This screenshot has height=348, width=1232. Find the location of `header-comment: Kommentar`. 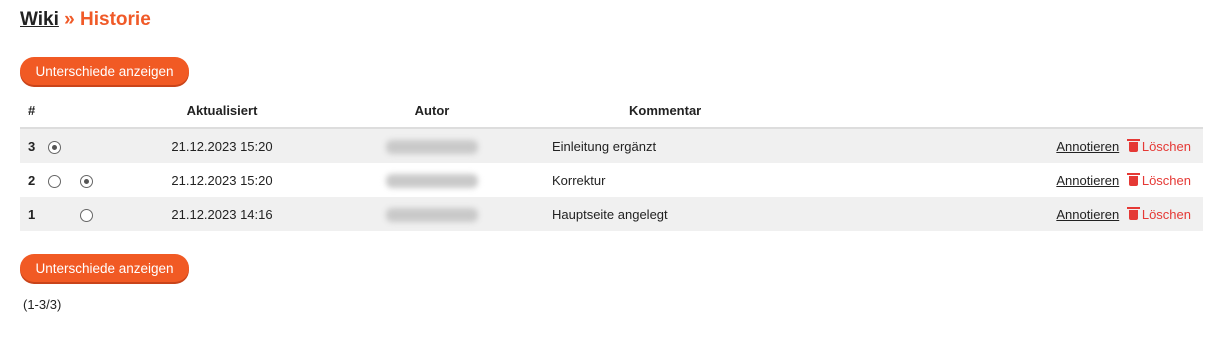

header-comment: Kommentar is located at coordinates (750, 111).